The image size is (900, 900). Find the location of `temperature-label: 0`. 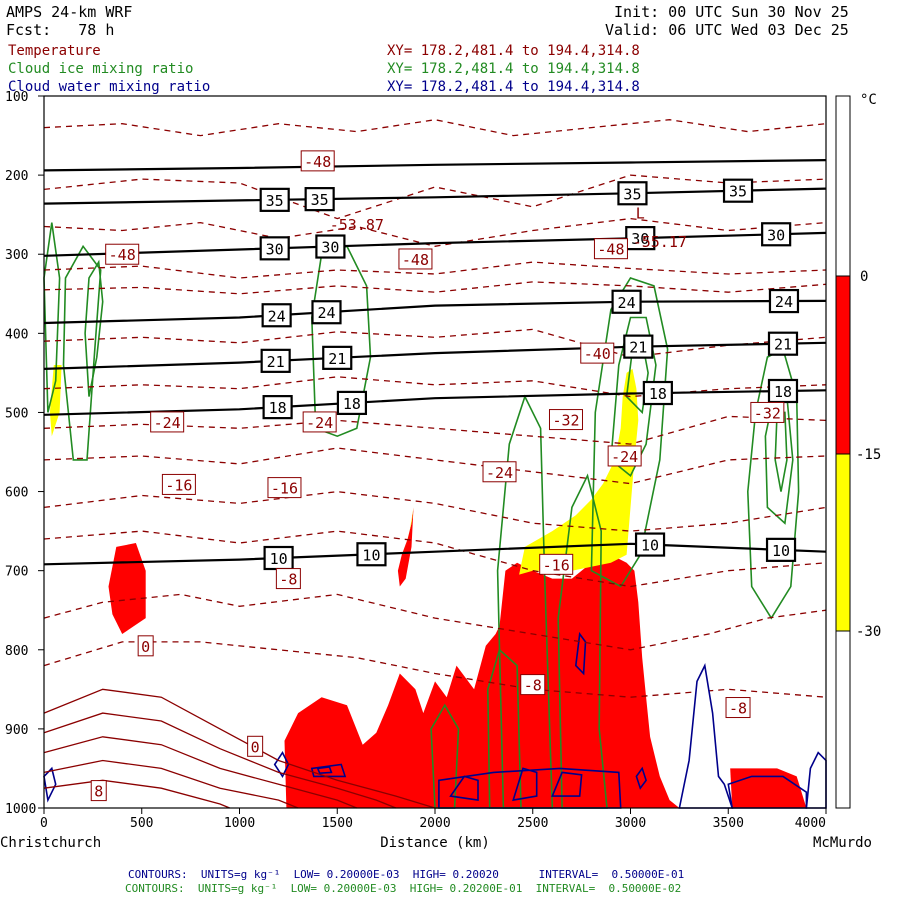

temperature-label: 0 is located at coordinates (255, 746).